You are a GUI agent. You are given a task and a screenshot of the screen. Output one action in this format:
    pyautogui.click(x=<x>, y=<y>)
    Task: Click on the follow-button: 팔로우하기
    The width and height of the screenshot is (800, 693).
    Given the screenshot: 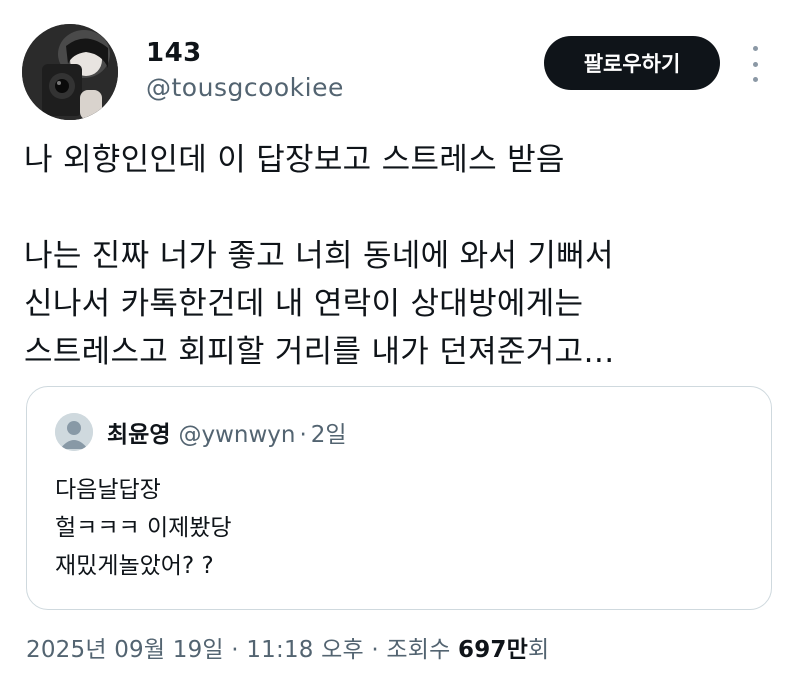 What is the action you would take?
    pyautogui.click(x=632, y=63)
    